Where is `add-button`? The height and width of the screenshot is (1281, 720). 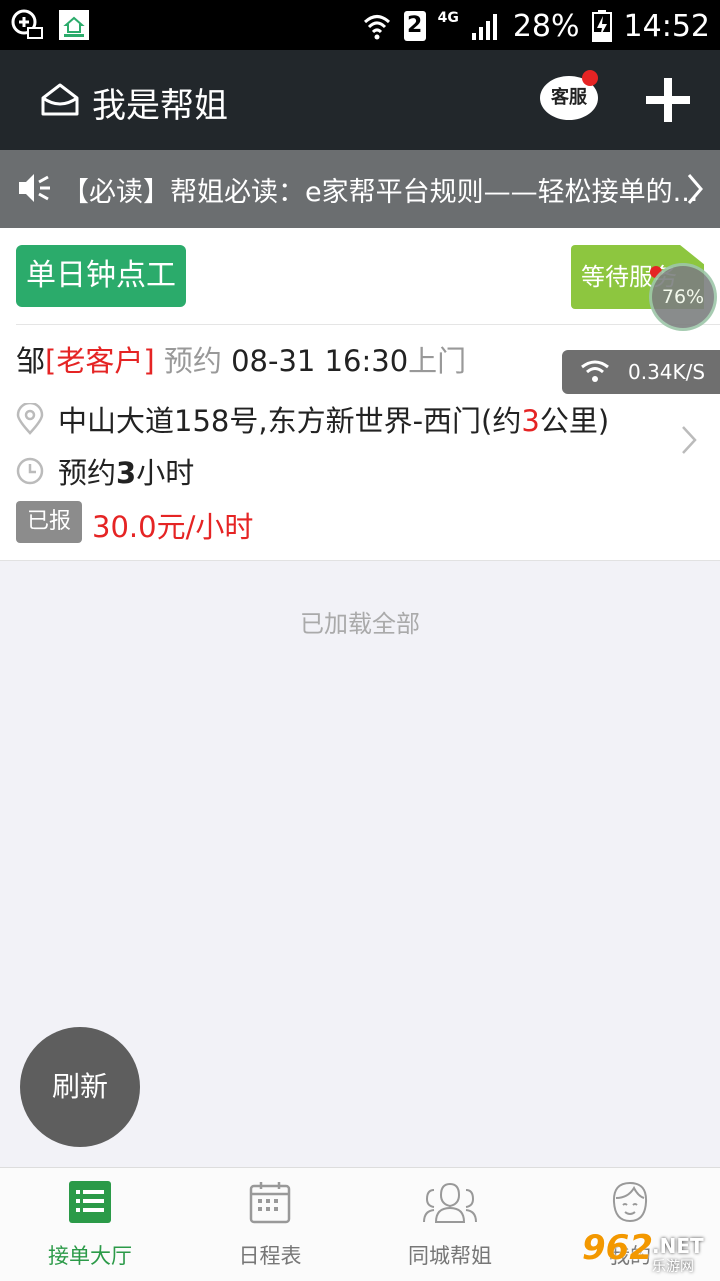
add-button is located at coordinates (669, 101).